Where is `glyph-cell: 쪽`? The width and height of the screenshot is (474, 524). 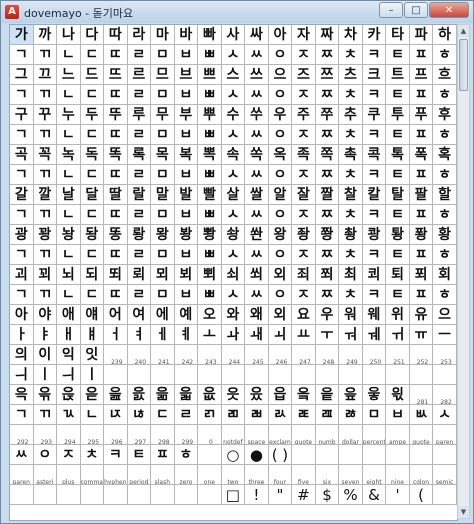
glyph-cell: 쪽 is located at coordinates (327, 155).